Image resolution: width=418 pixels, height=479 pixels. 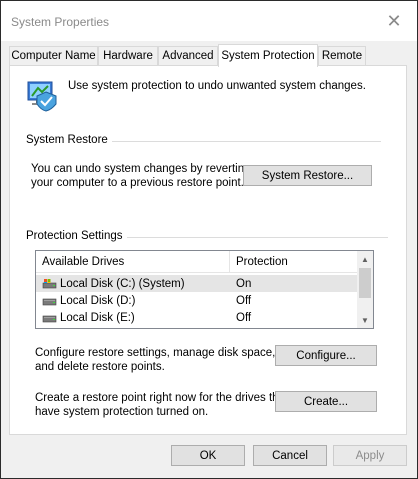 I want to click on drive-name: Local Disk (D:), so click(x=98, y=300).